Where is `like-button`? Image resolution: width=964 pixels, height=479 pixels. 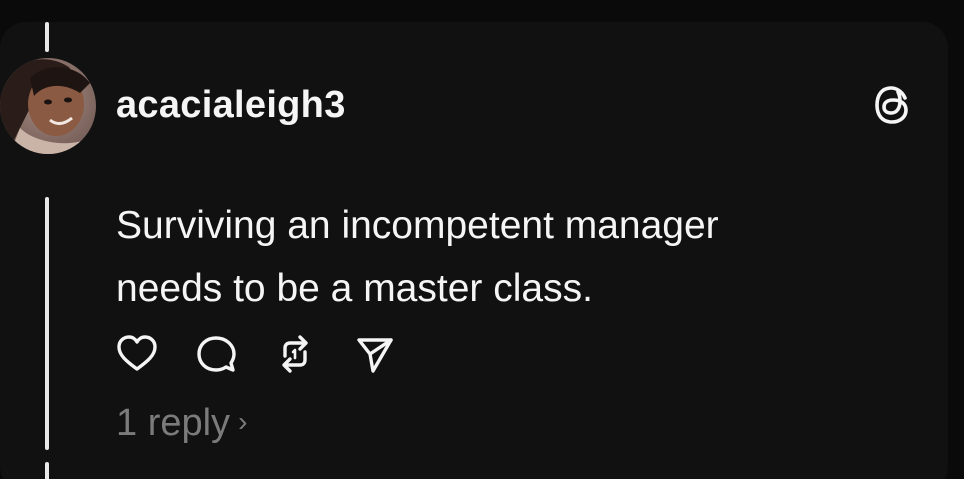 like-button is located at coordinates (137, 354).